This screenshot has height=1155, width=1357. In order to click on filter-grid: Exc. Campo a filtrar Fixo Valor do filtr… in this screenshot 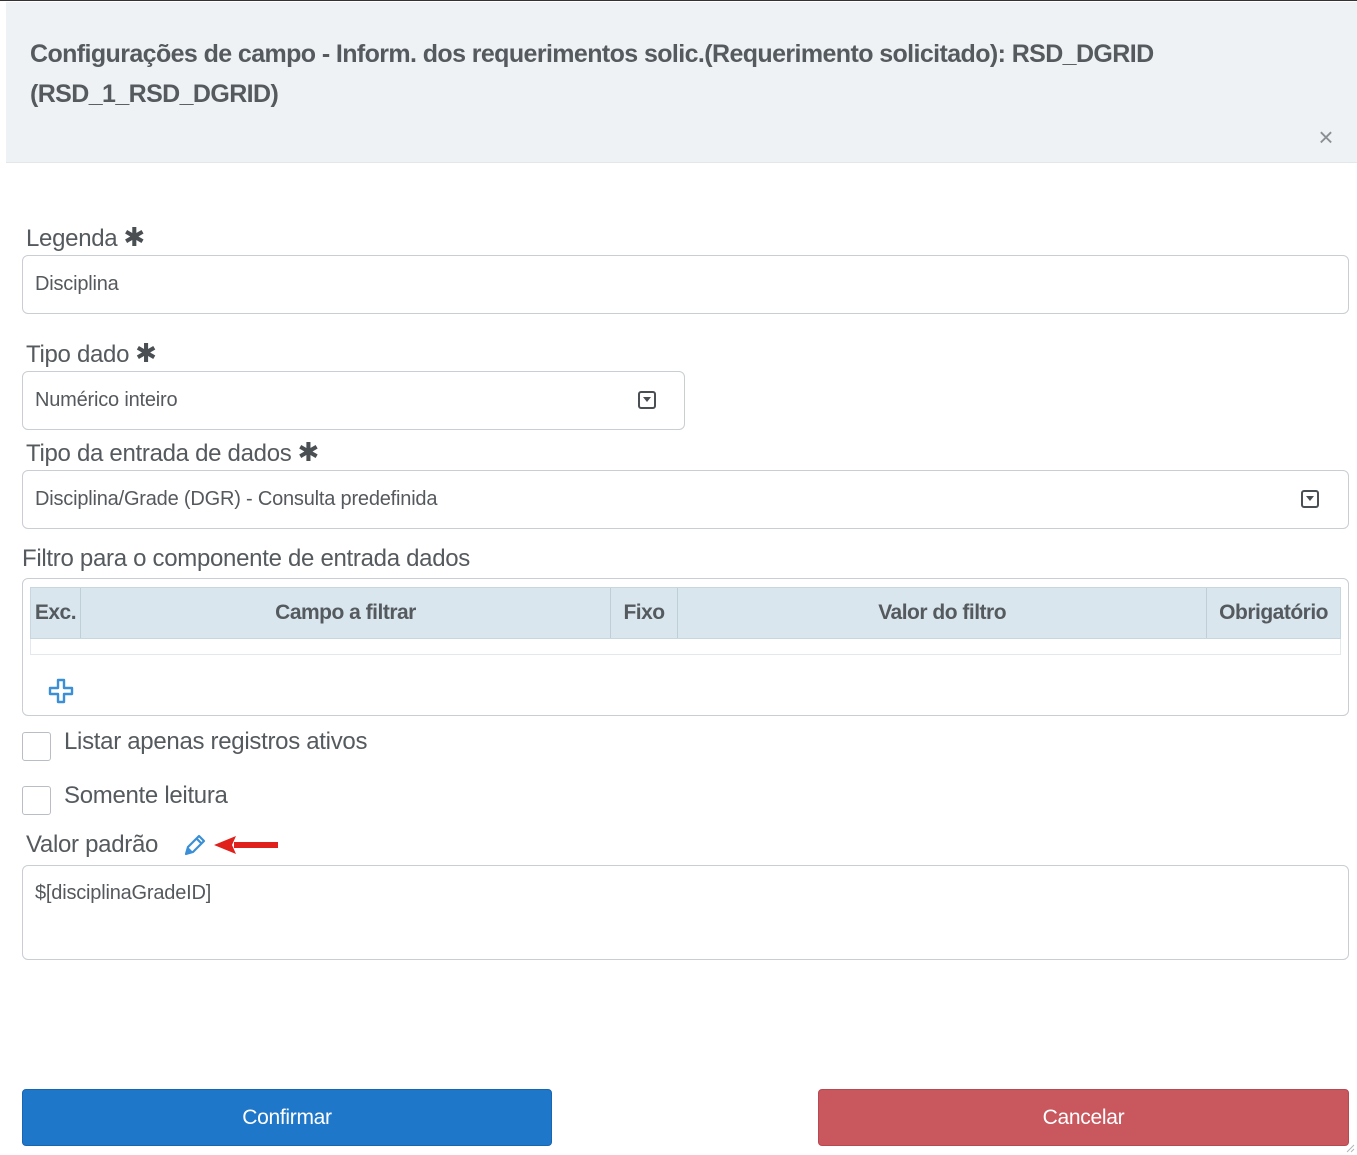, I will do `click(685, 647)`.